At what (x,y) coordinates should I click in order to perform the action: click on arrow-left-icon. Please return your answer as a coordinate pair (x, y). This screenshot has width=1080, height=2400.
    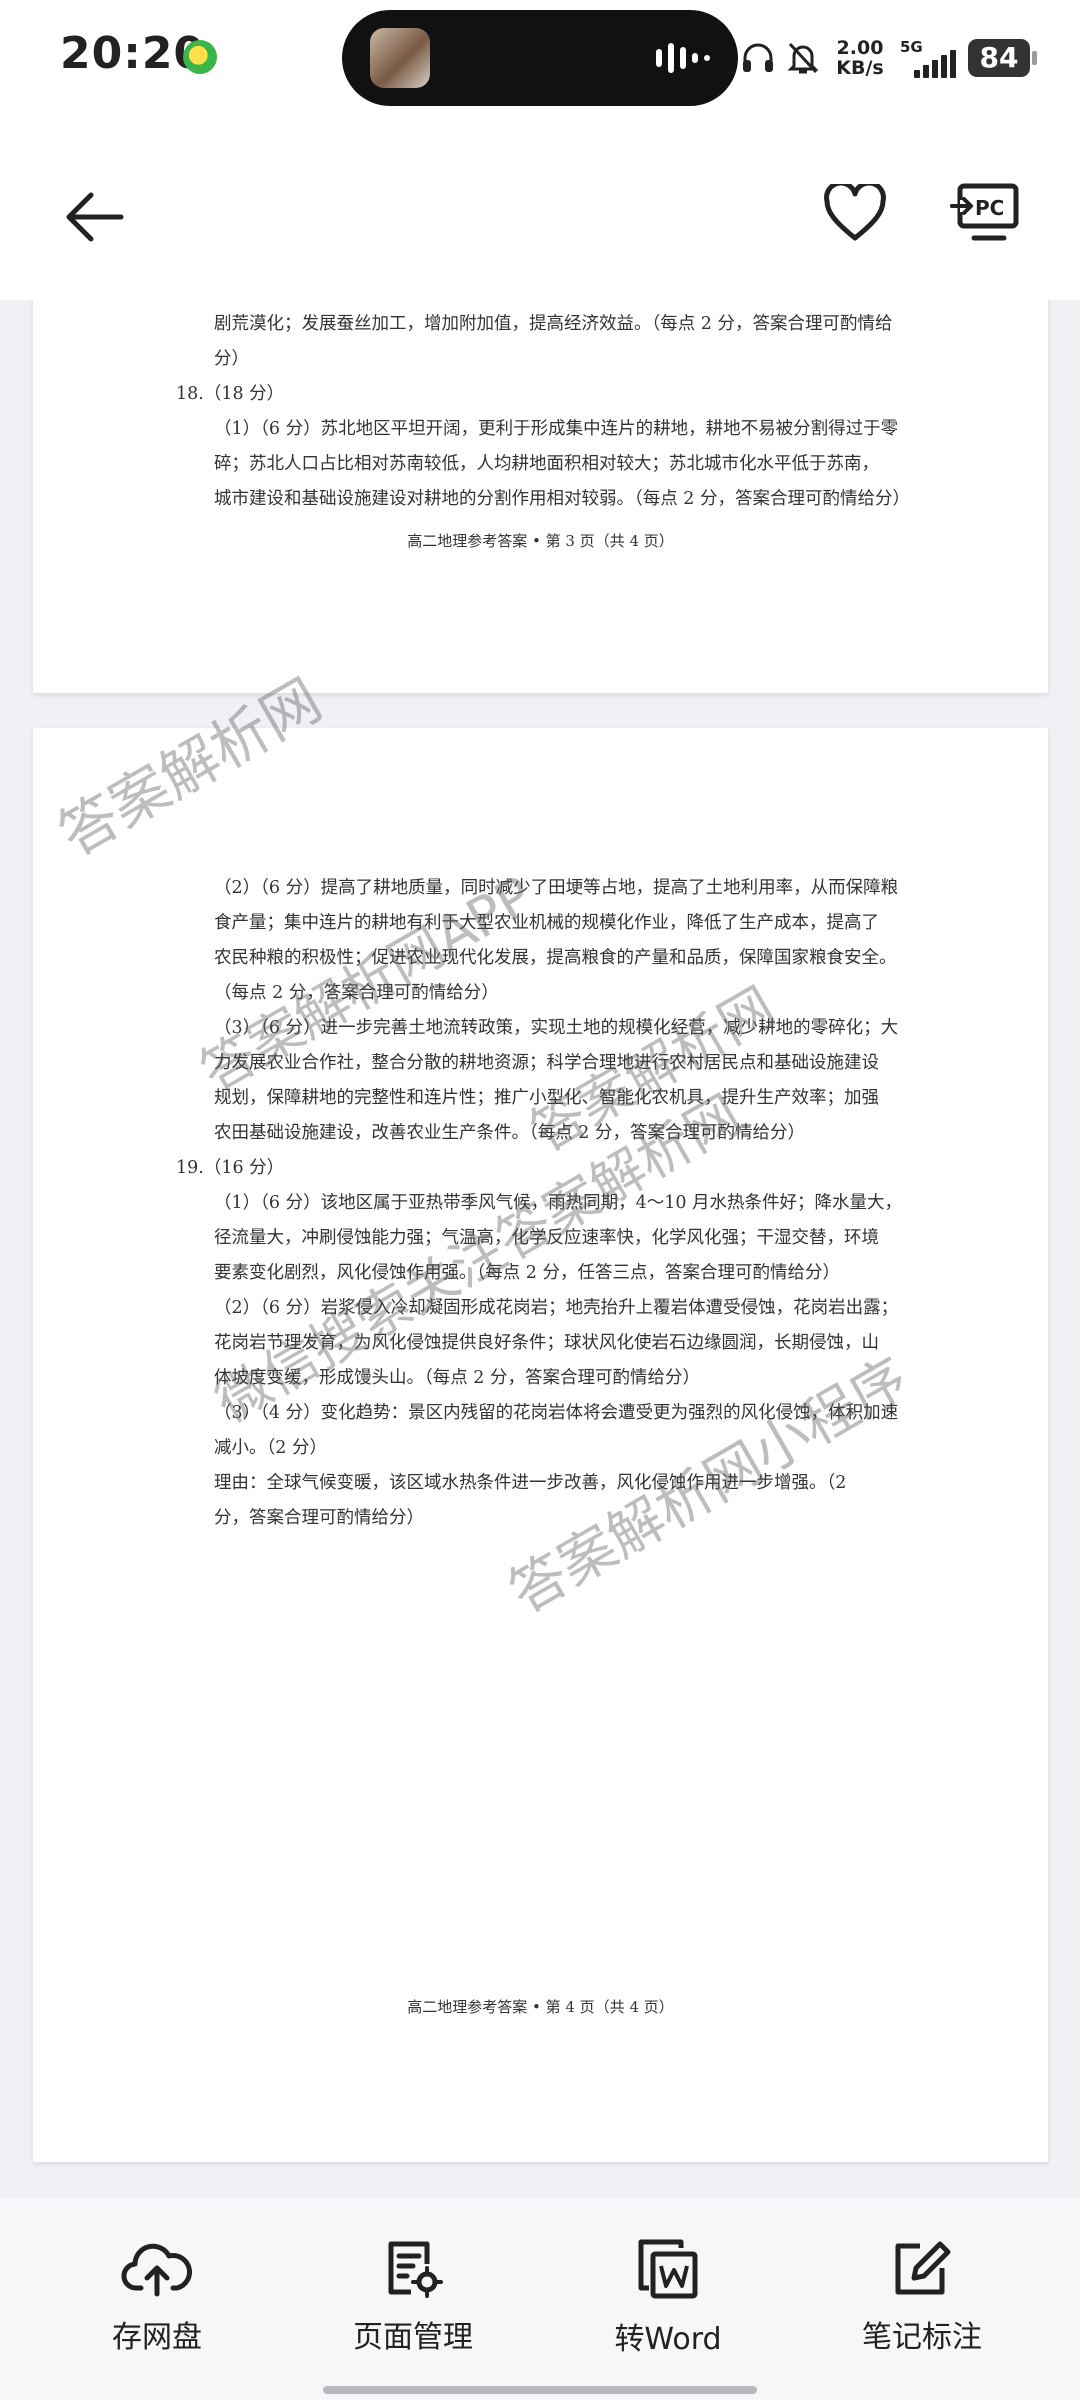
    Looking at the image, I should click on (95, 217).